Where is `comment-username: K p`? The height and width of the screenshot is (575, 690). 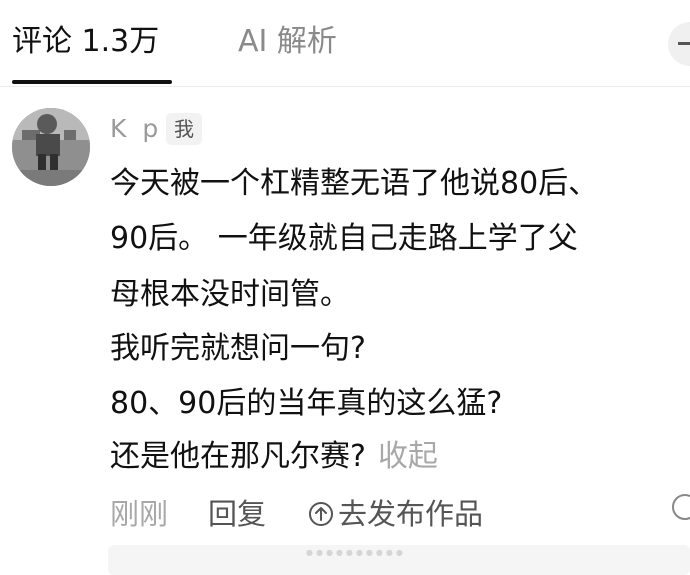
comment-username: K p is located at coordinates (136, 129).